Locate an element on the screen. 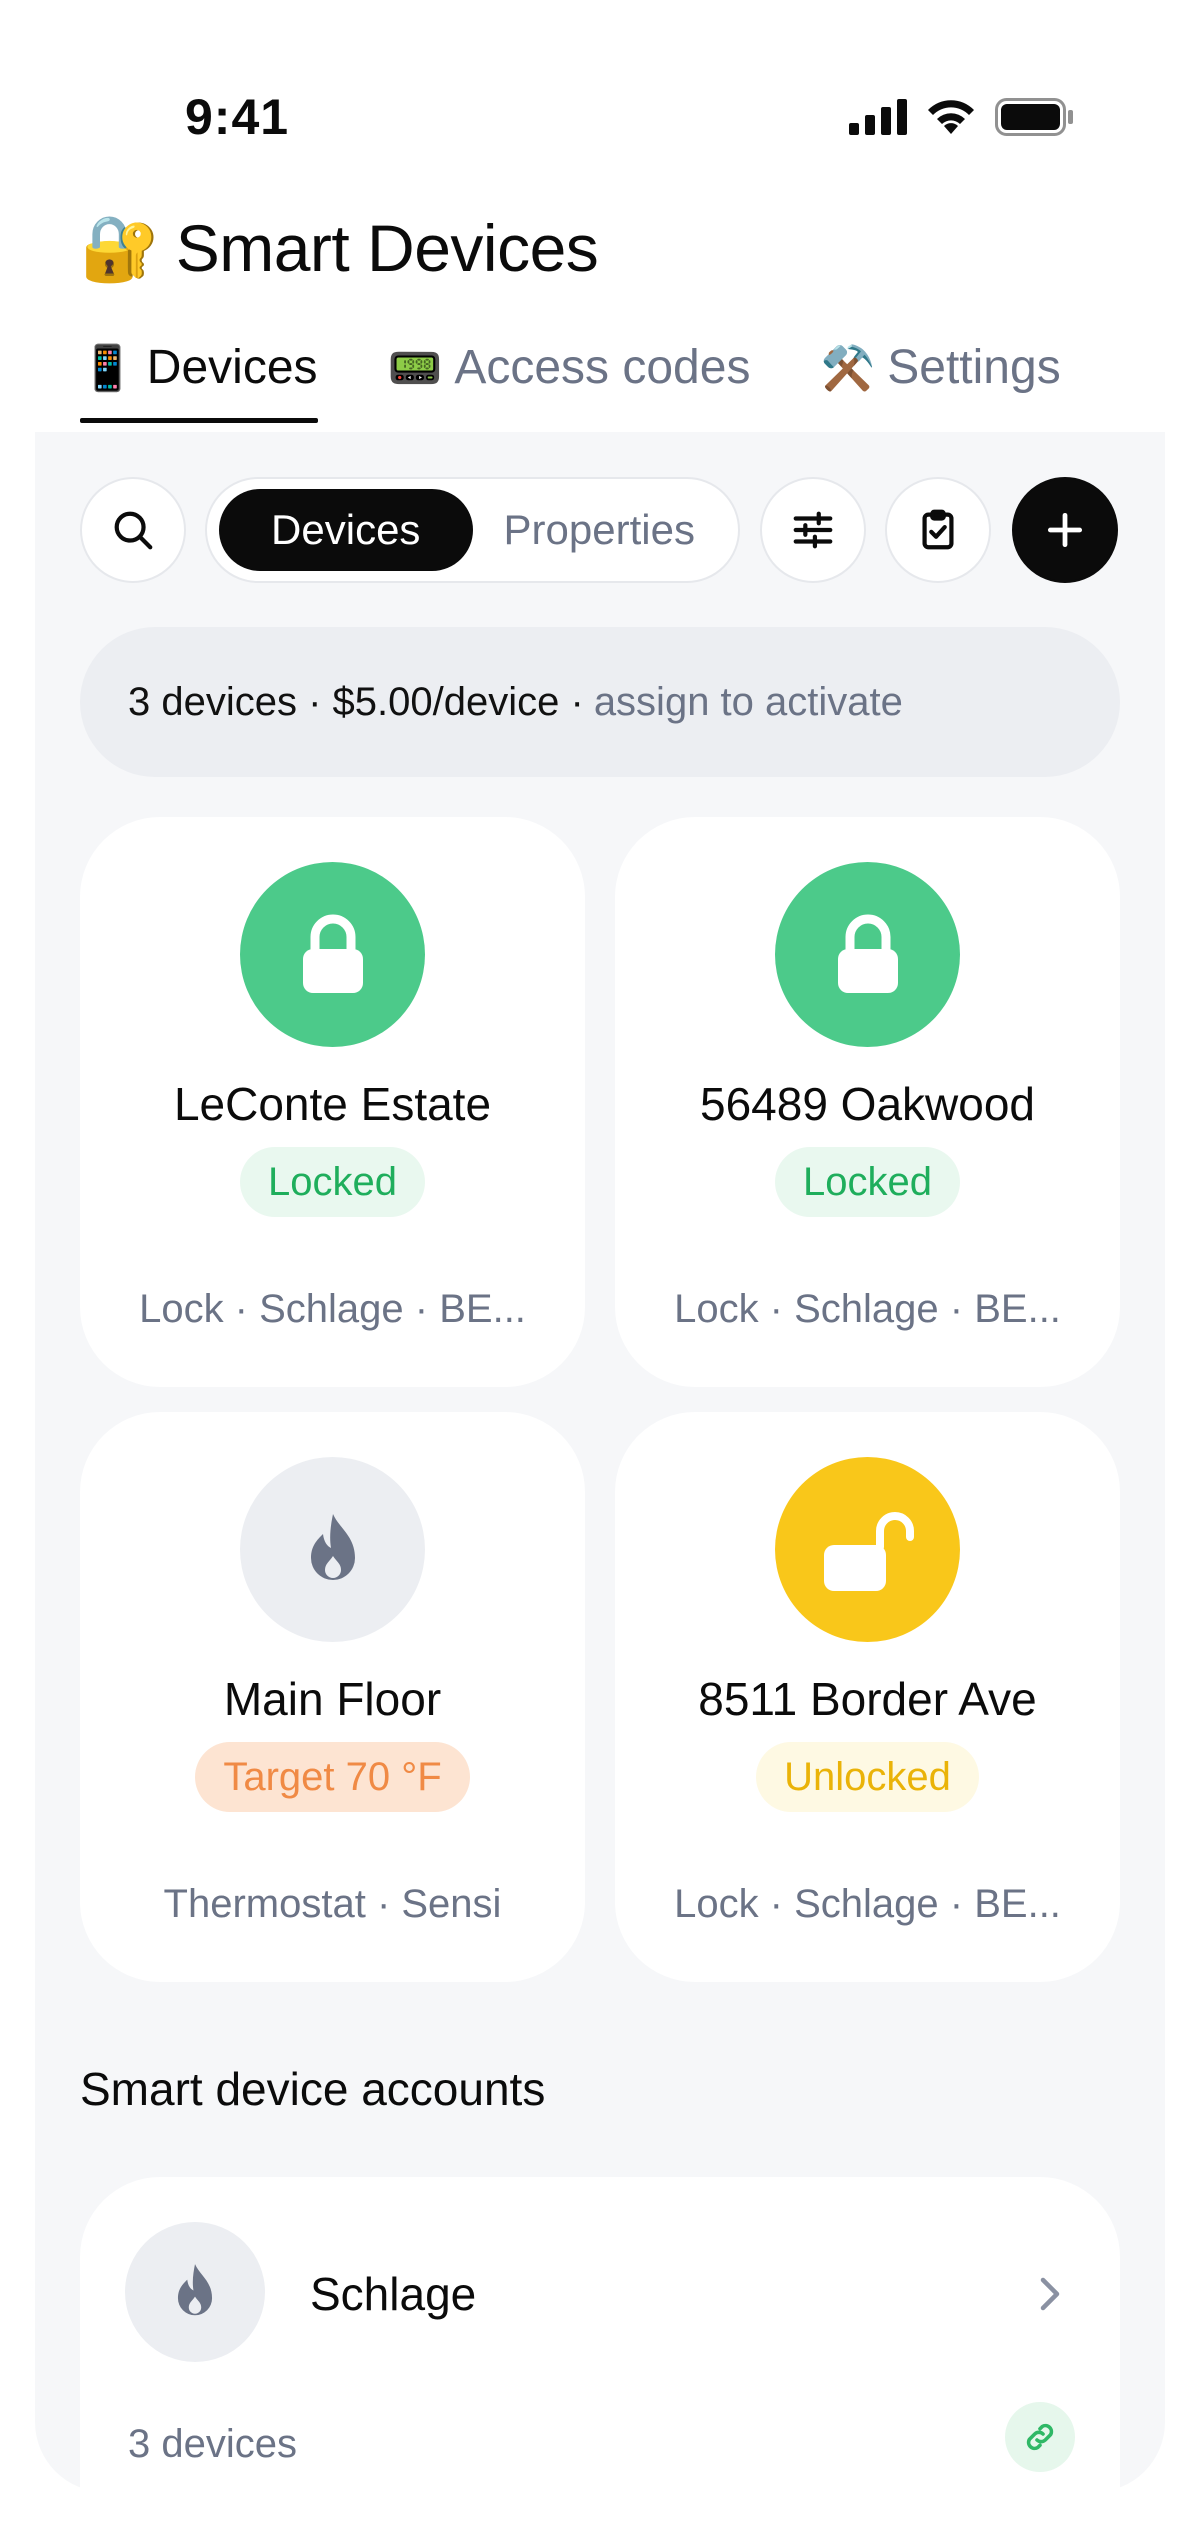  hammer-pick-icon: ⚒️ is located at coordinates (848, 368).